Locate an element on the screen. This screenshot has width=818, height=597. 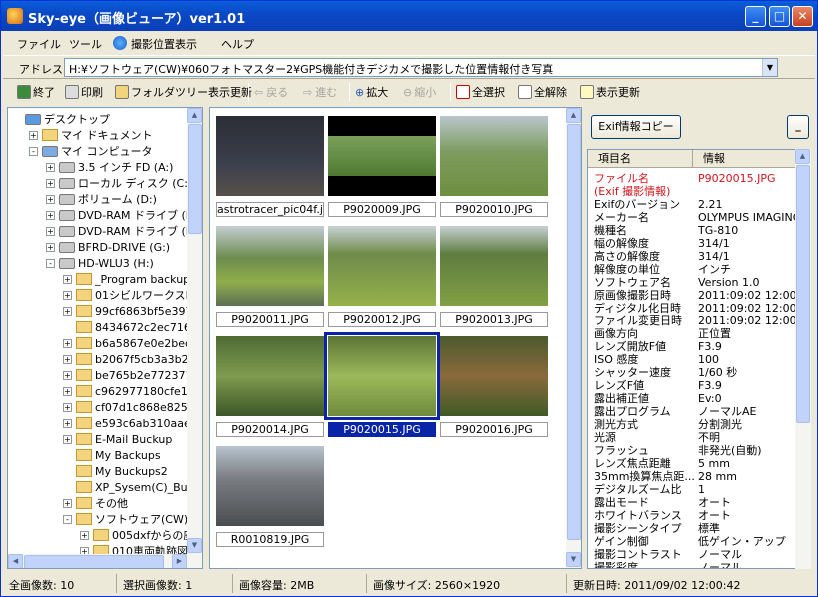
thumbnail-label: P9020016.JPG is located at coordinates (494, 429).